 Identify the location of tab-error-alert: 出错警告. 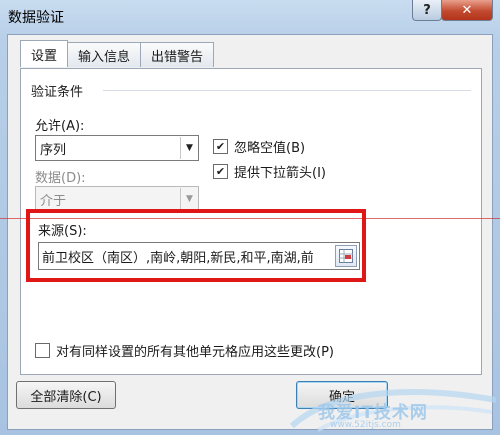
(177, 54).